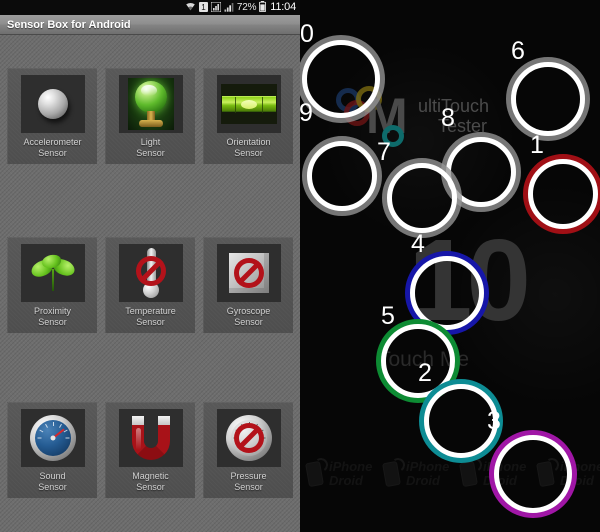 The height and width of the screenshot is (532, 600). I want to click on sensor-label-line1: Accelerometer, so click(52, 142).